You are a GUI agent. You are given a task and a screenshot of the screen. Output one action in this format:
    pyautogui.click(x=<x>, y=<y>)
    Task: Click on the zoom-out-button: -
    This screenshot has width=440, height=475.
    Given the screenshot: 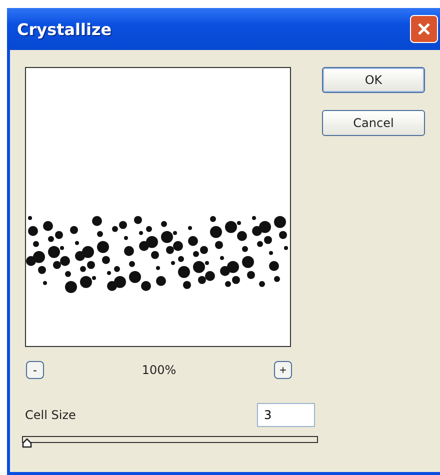 What is the action you would take?
    pyautogui.click(x=35, y=370)
    